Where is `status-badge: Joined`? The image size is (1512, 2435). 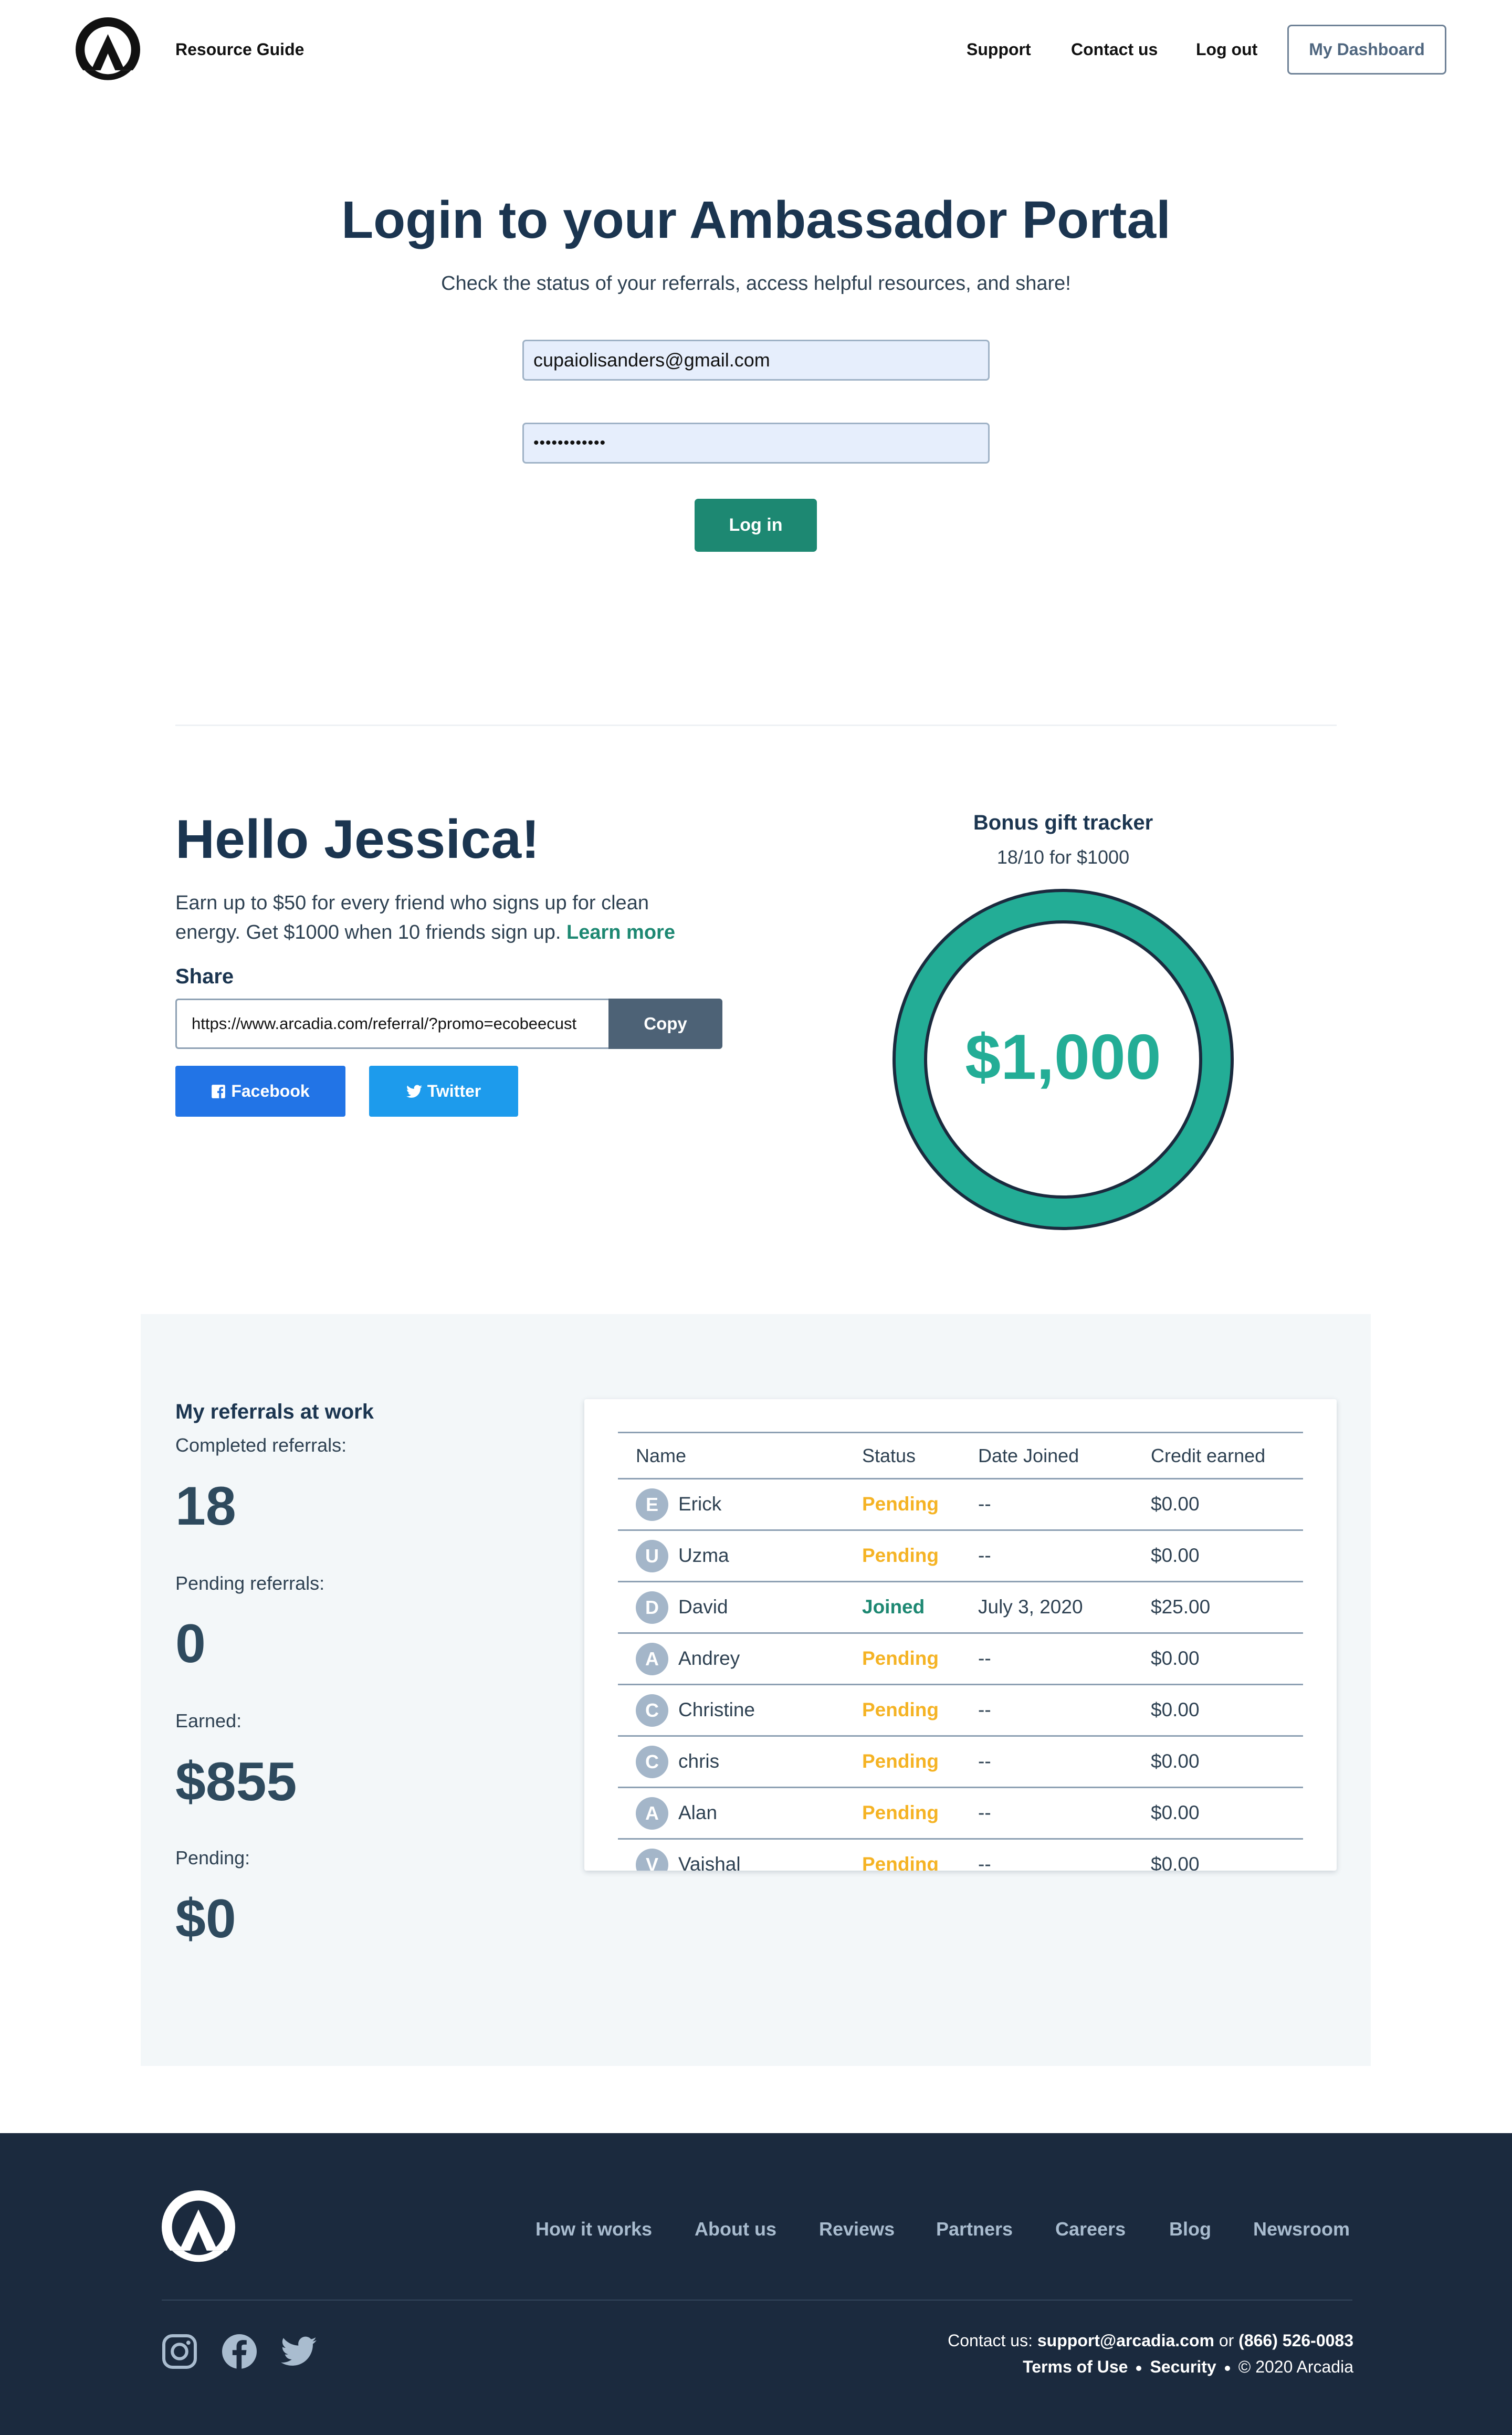 status-badge: Joined is located at coordinates (893, 1607).